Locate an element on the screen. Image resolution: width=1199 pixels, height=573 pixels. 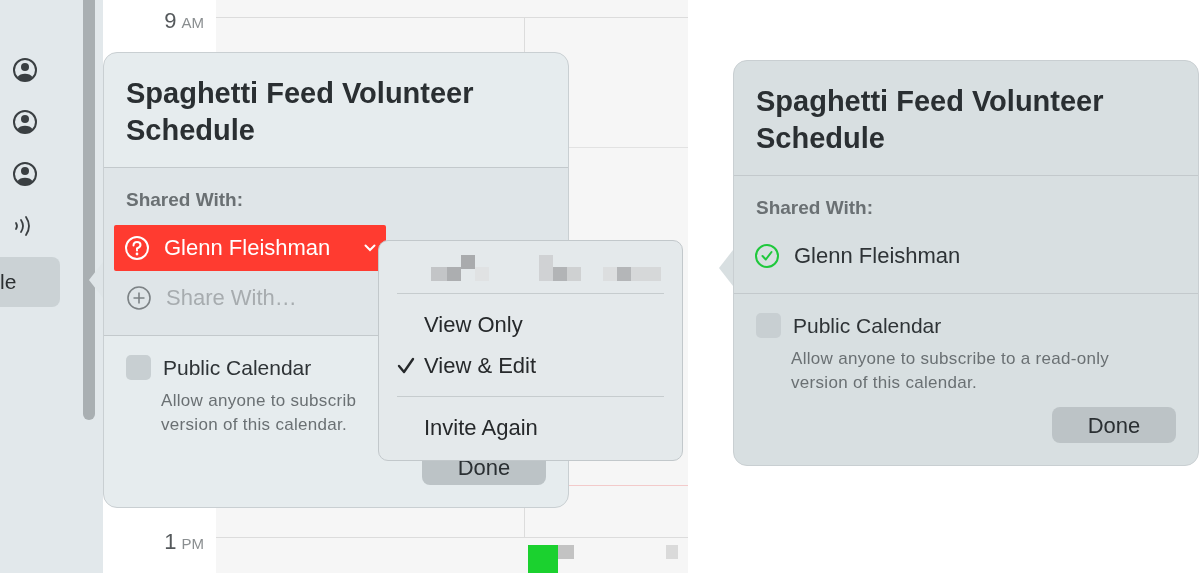
checkbox is located at coordinates (138, 367).